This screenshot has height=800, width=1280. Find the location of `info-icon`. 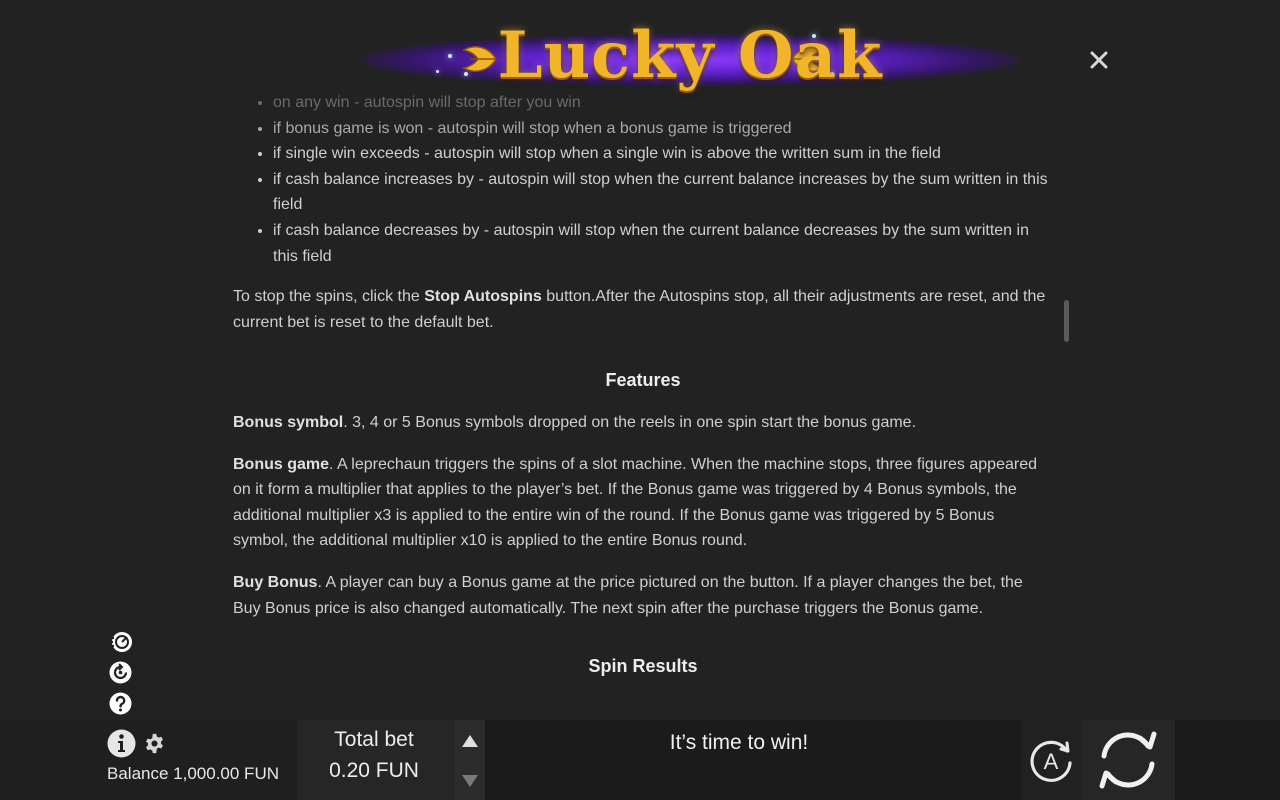

info-icon is located at coordinates (121, 743).